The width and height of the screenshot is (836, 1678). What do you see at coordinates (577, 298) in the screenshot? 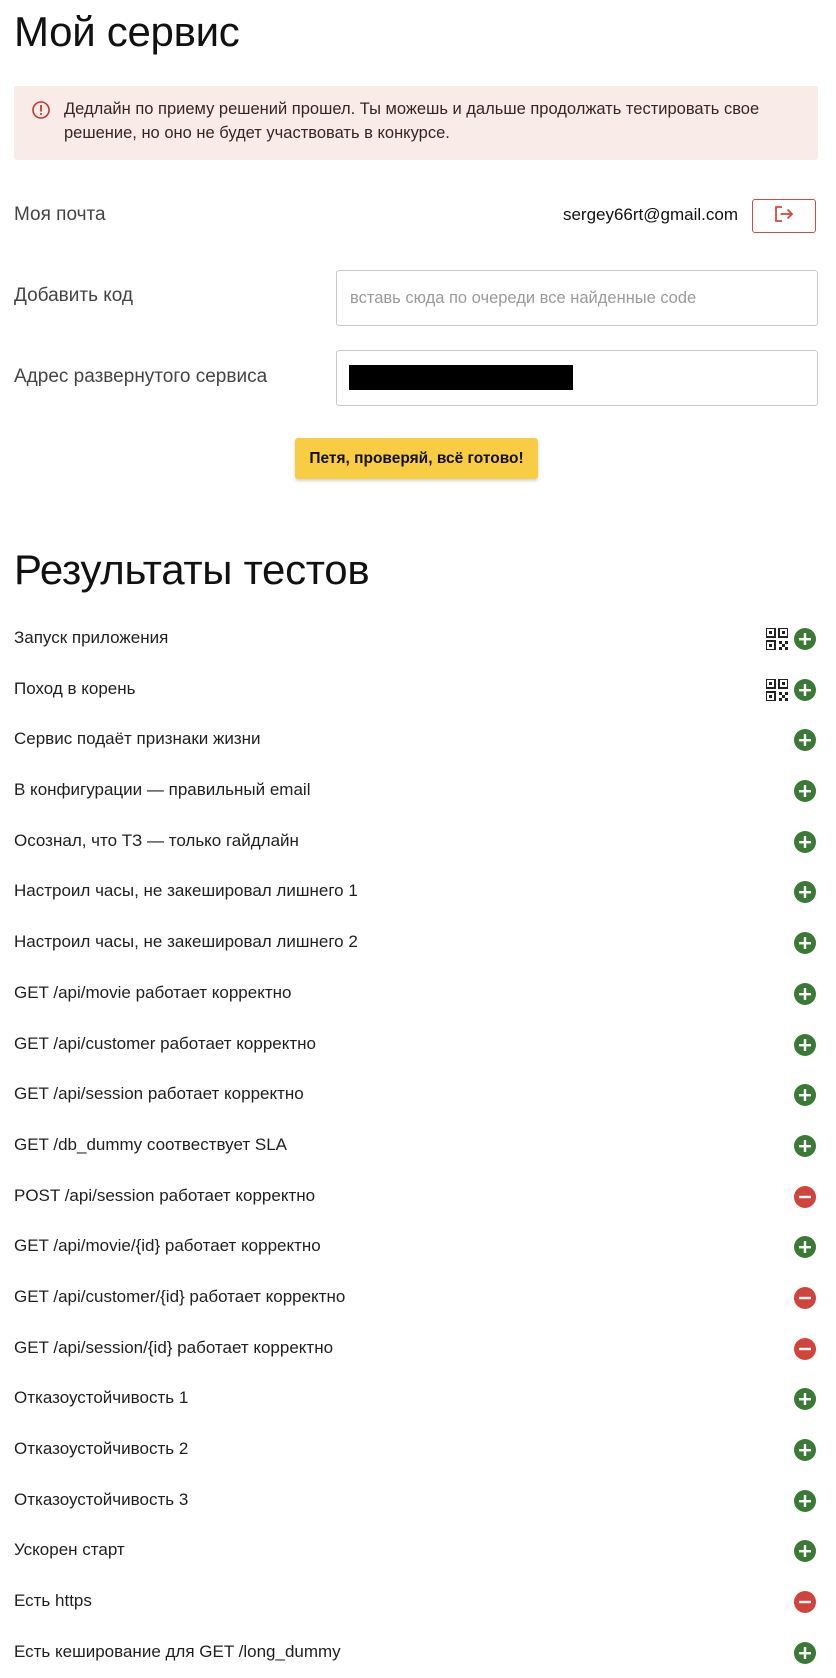
I see `code-input` at bounding box center [577, 298].